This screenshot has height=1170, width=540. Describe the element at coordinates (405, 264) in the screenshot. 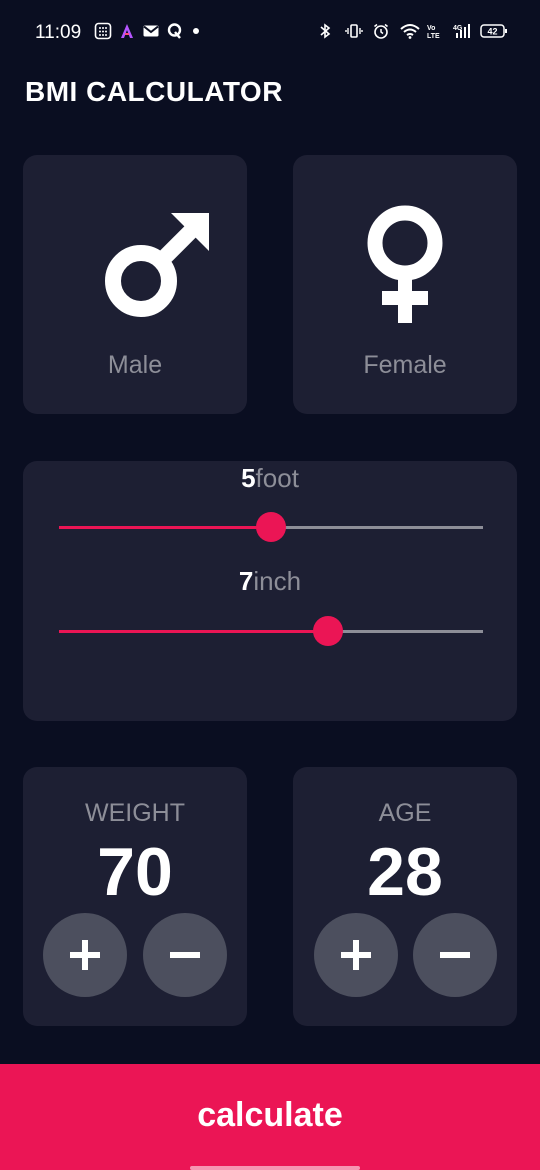

I see `female-icon` at that location.